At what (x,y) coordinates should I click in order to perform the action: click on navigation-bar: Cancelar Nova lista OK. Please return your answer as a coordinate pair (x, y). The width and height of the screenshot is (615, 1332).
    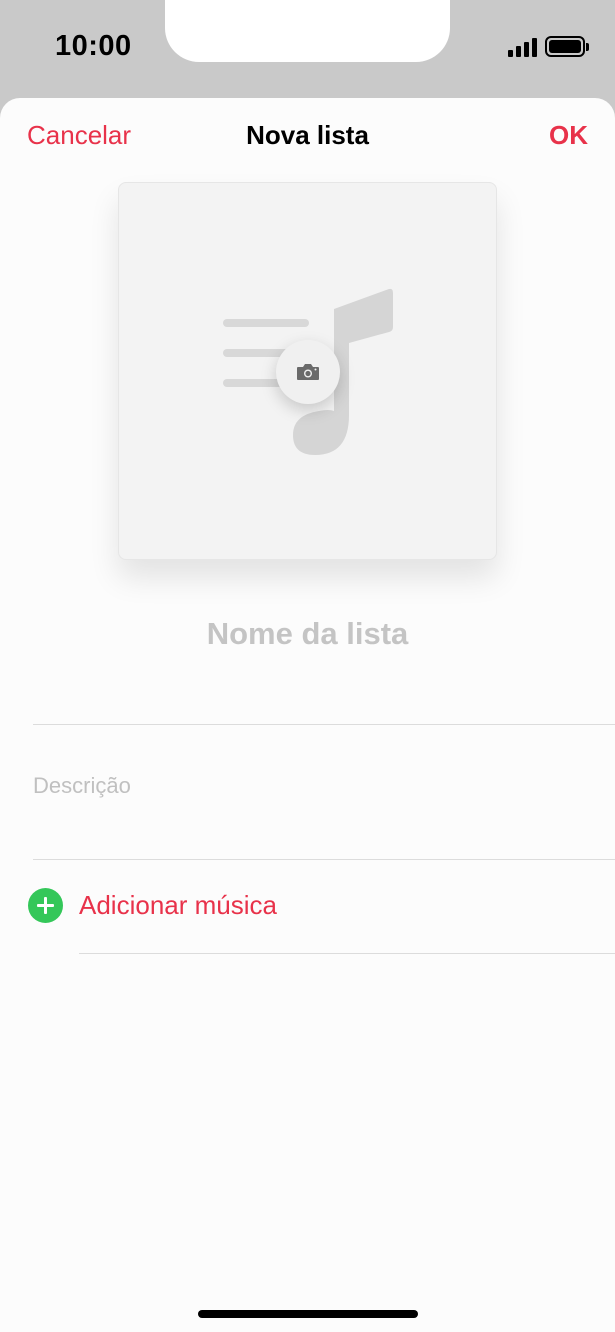
    Looking at the image, I should click on (307, 134).